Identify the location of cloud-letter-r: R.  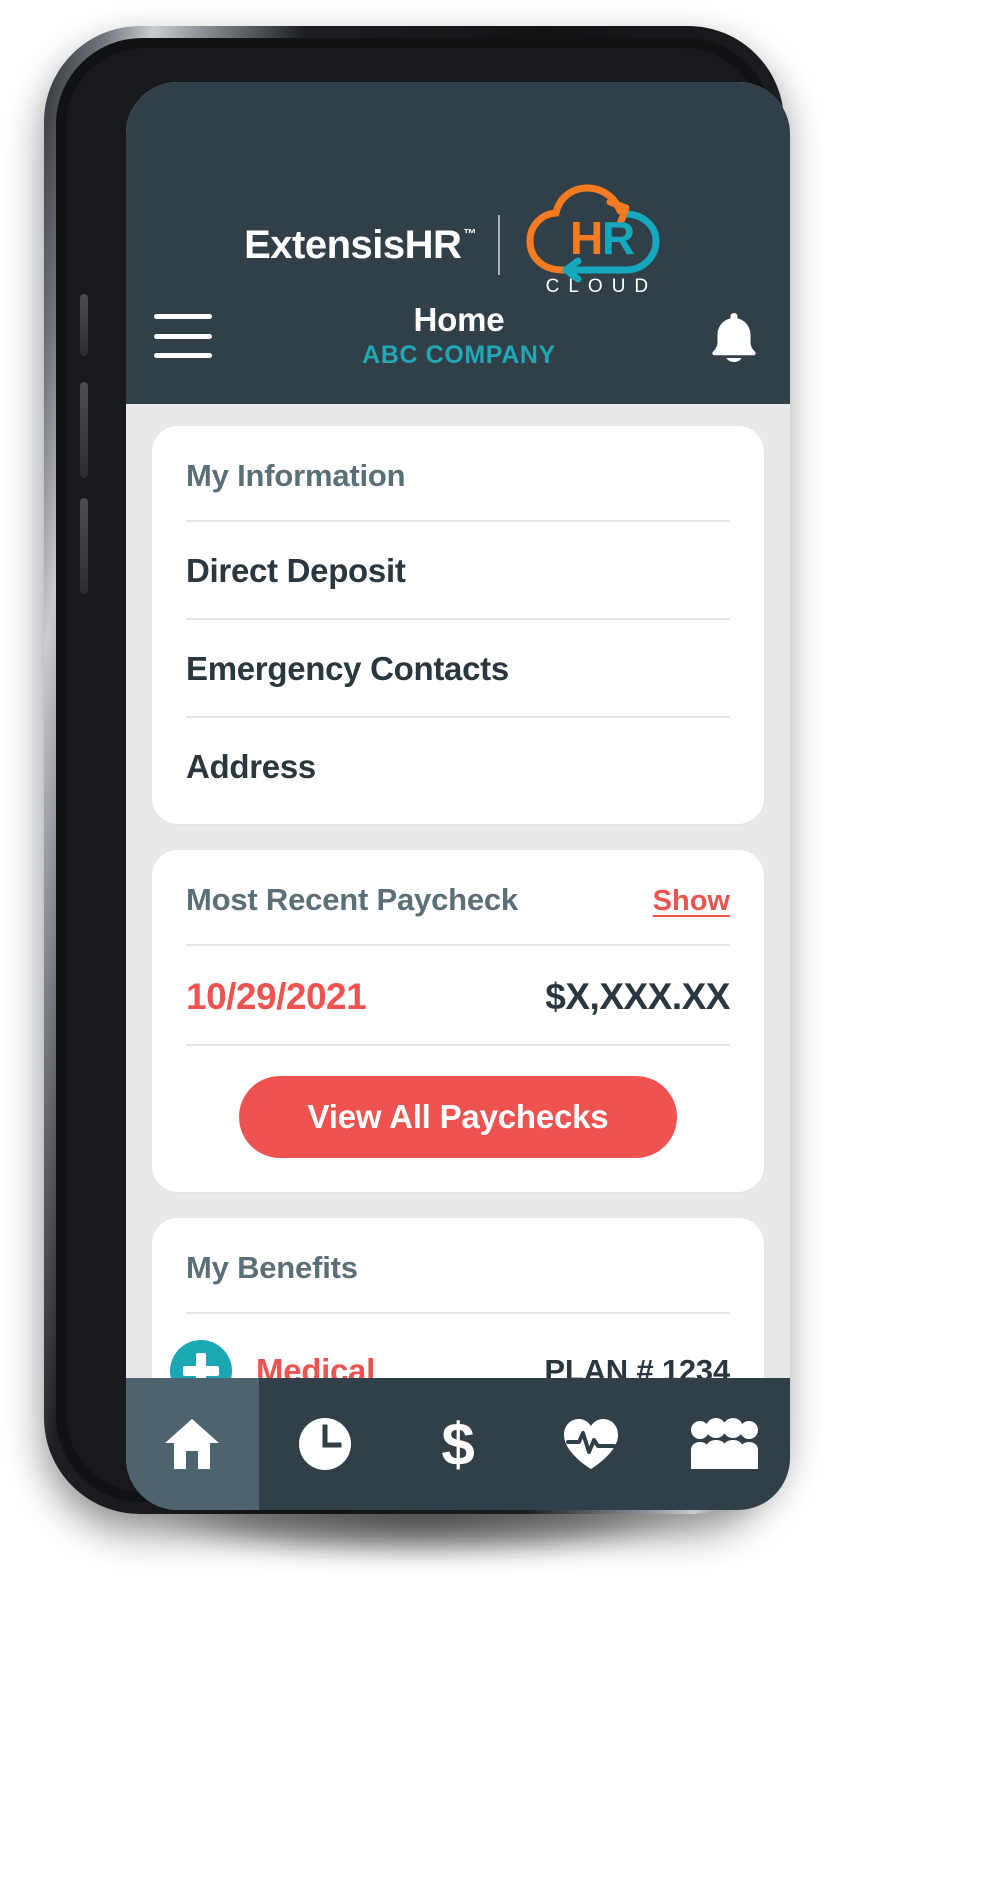
(618, 238).